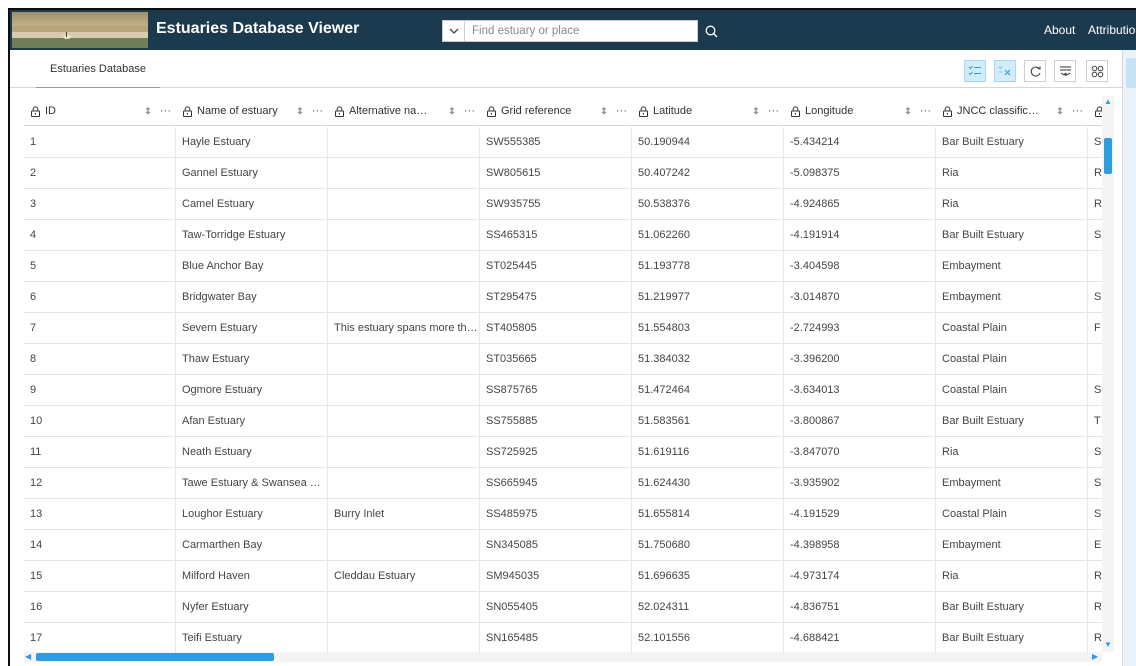 This screenshot has width=1136, height=666. Describe the element at coordinates (556, 328) in the screenshot. I see `table-cell: ST405805` at that location.